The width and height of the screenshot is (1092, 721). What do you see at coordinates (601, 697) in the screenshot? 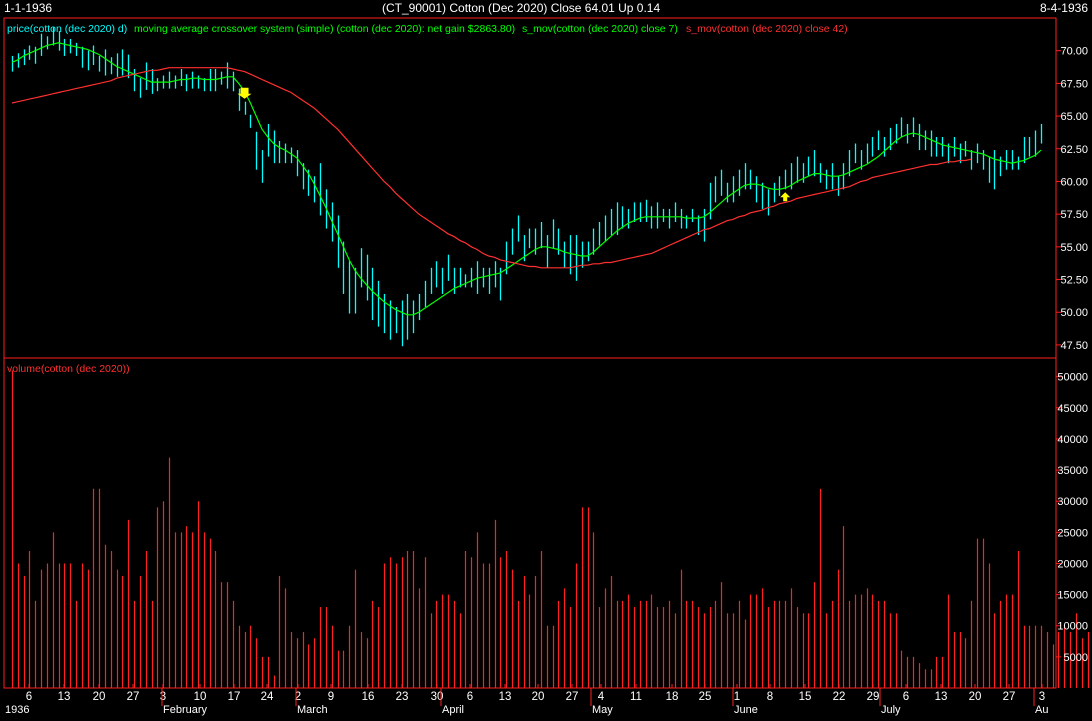
I see `x-day-tick-label: 4` at bounding box center [601, 697].